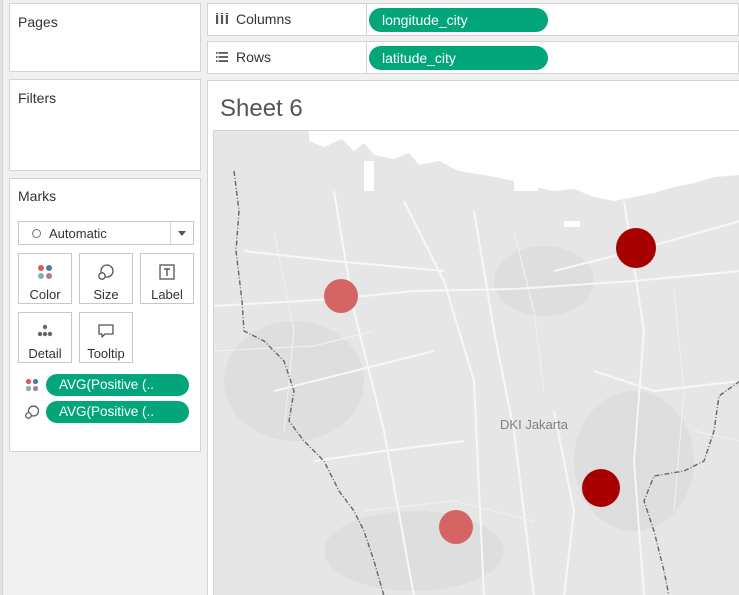 This screenshot has height=595, width=739. Describe the element at coordinates (534, 424) in the screenshot. I see `map-place-label: DKI Jakarta` at that location.